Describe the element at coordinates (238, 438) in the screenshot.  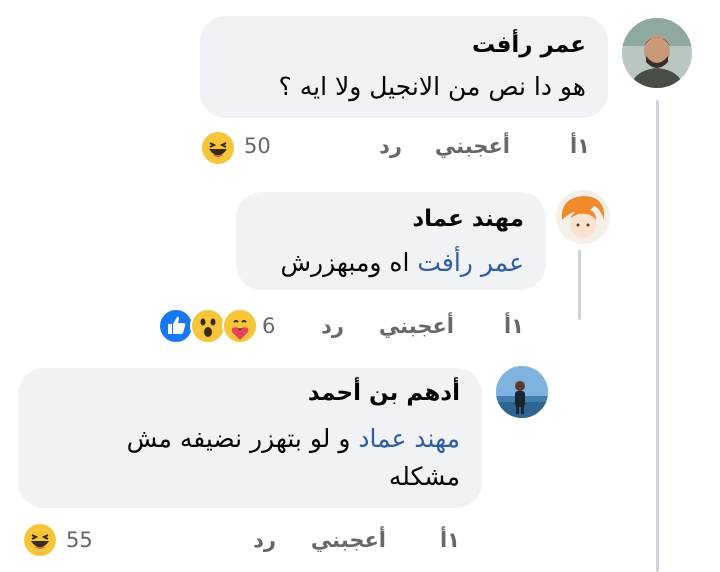
I see `comment-text-content: و لو بتهزر نضيفه مش` at that location.